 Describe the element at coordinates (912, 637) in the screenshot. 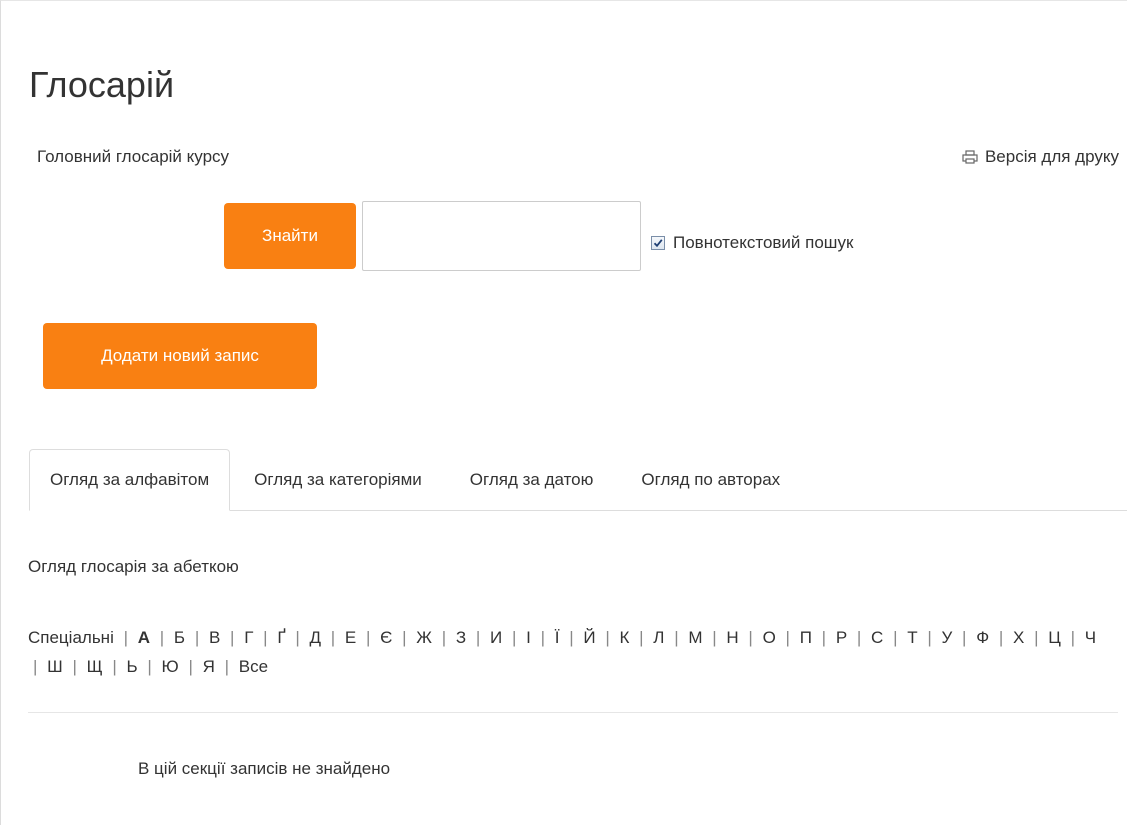

I see `alphabet-letter: Т` at that location.